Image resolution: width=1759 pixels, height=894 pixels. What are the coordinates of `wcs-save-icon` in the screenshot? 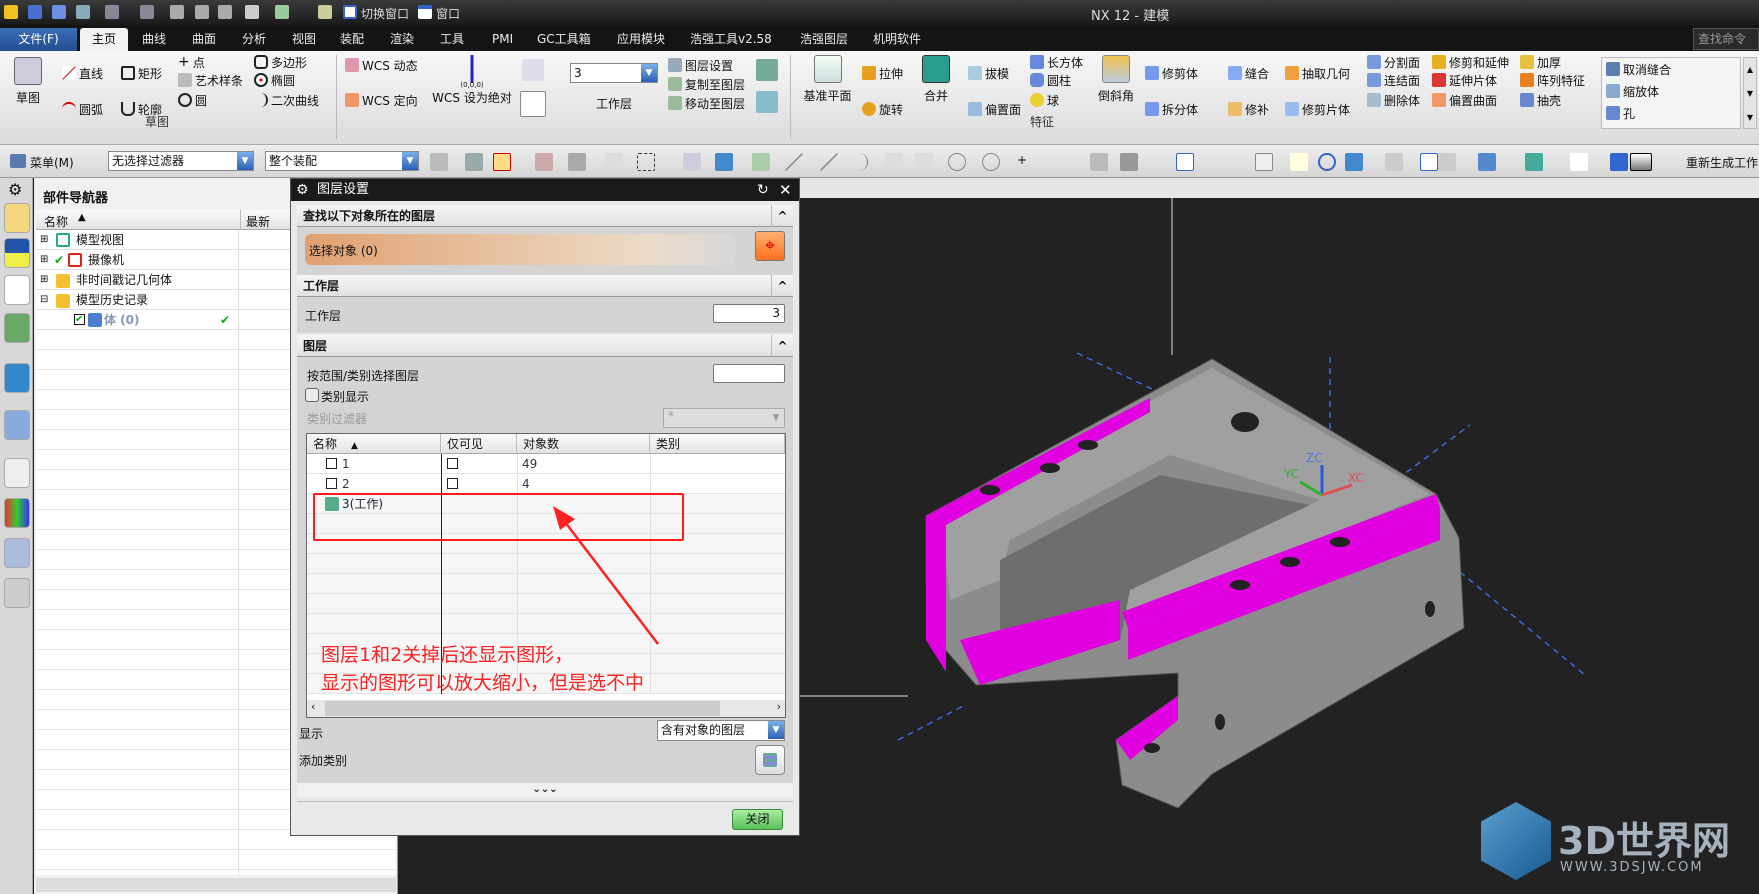 It's located at (533, 70).